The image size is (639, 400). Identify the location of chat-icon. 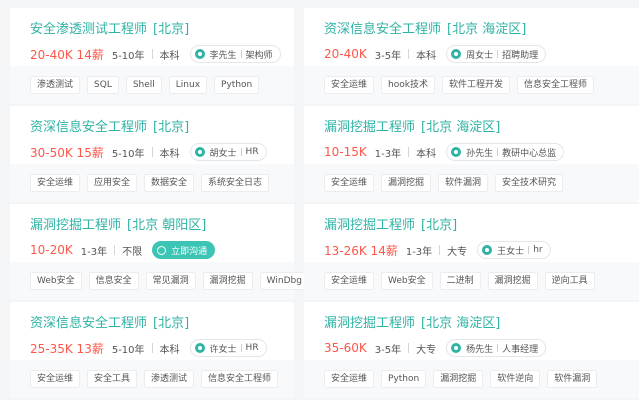
(162, 250).